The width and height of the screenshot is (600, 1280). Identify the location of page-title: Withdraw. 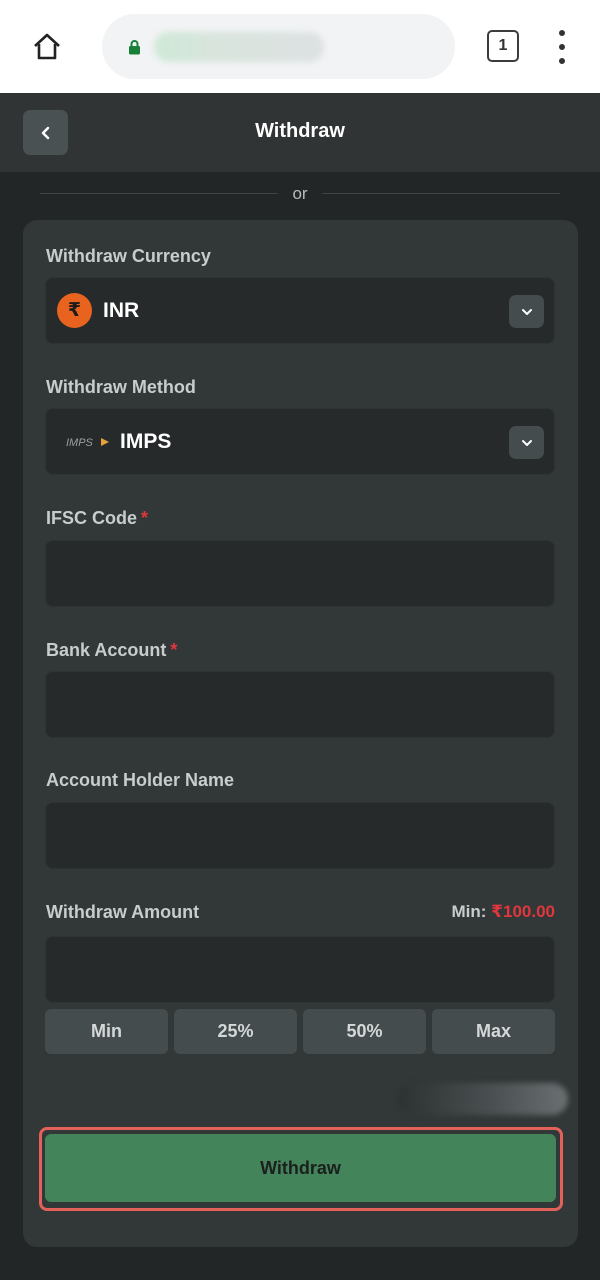
(300, 131).